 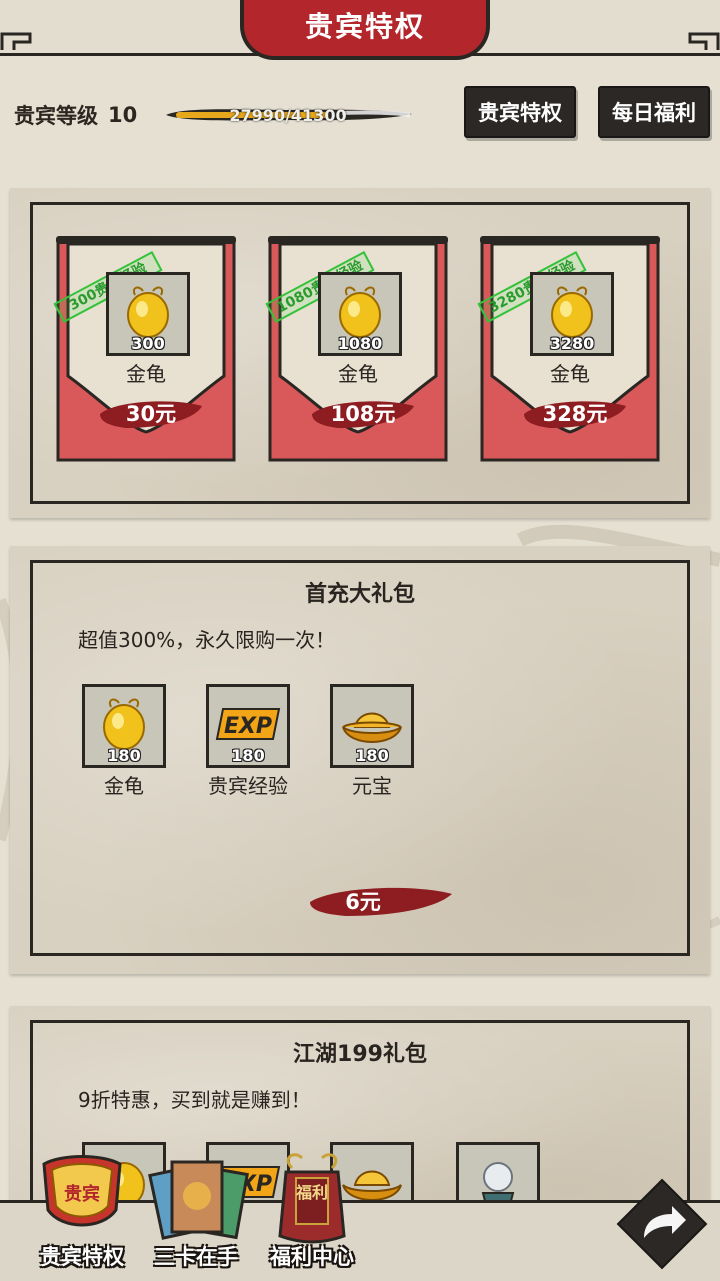 I want to click on pack-item: EXP 180, so click(x=248, y=726).